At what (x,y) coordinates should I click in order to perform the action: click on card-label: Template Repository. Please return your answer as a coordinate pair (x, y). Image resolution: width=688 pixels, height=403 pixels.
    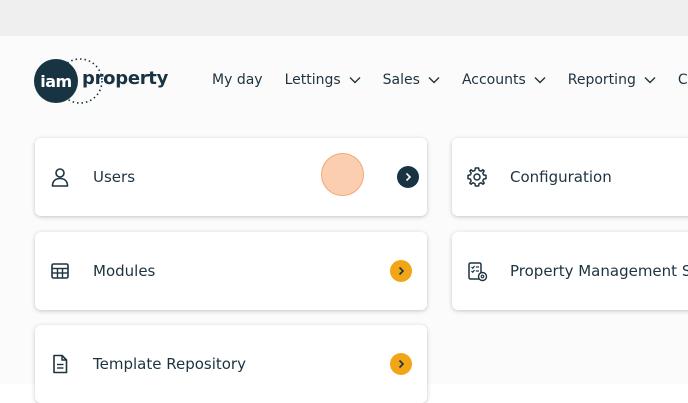
    Looking at the image, I should click on (169, 364).